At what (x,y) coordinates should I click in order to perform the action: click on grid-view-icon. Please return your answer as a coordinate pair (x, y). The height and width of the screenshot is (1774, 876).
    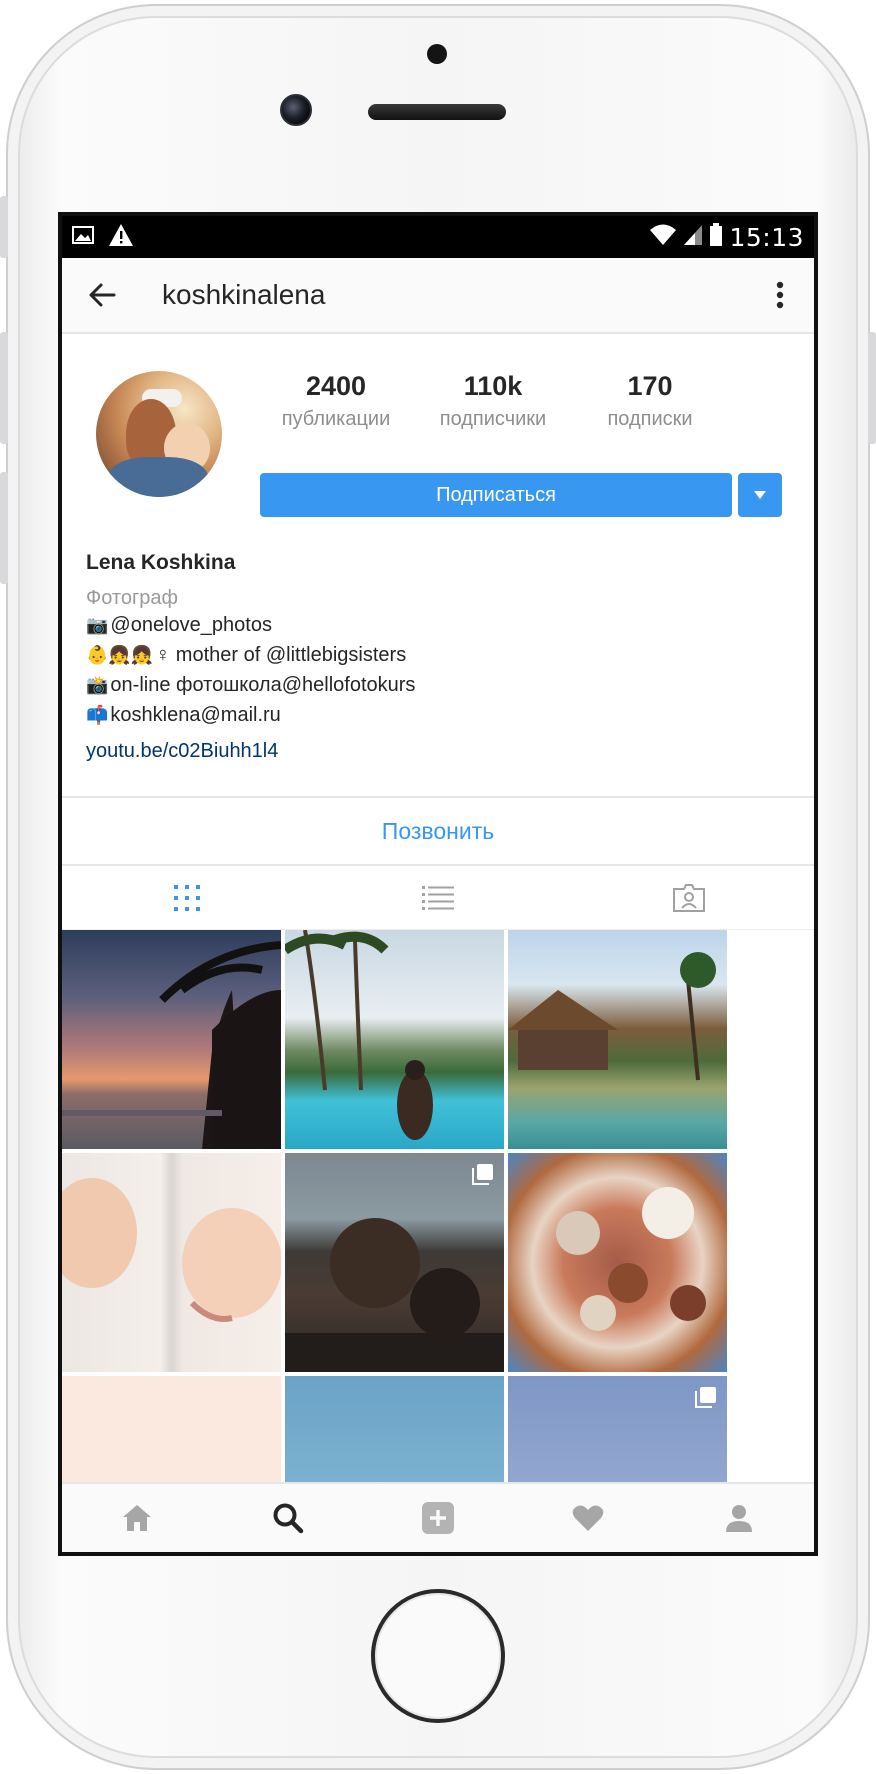
    Looking at the image, I should click on (187, 897).